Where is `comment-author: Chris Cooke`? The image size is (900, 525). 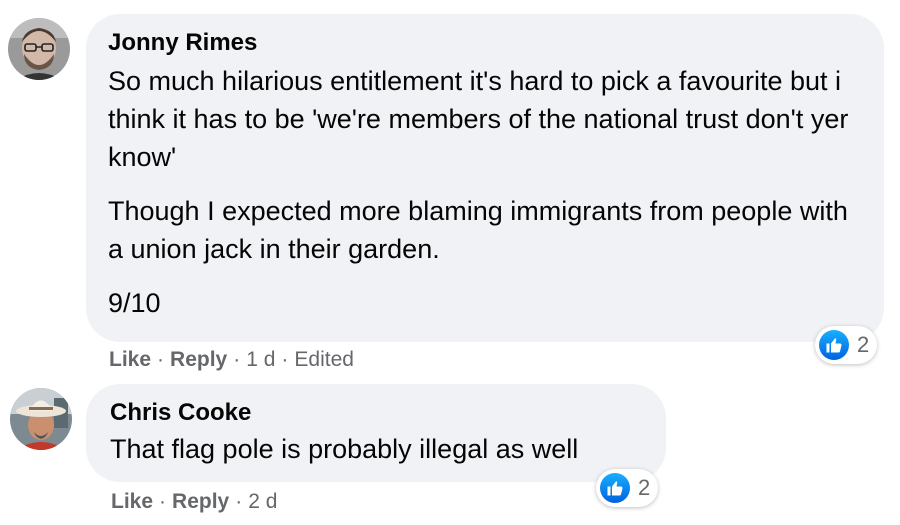 comment-author: Chris Cooke is located at coordinates (376, 413).